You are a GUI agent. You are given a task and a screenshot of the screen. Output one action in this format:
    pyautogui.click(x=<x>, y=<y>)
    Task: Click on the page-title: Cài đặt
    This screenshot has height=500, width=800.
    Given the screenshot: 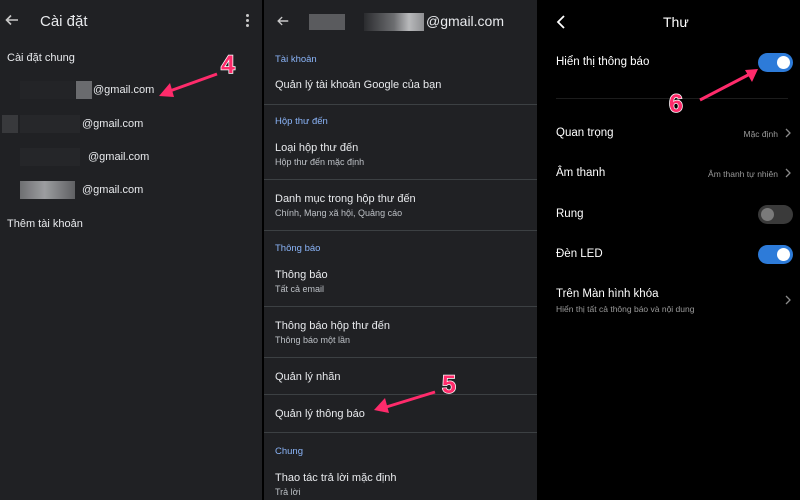 What is the action you would take?
    pyautogui.click(x=64, y=21)
    